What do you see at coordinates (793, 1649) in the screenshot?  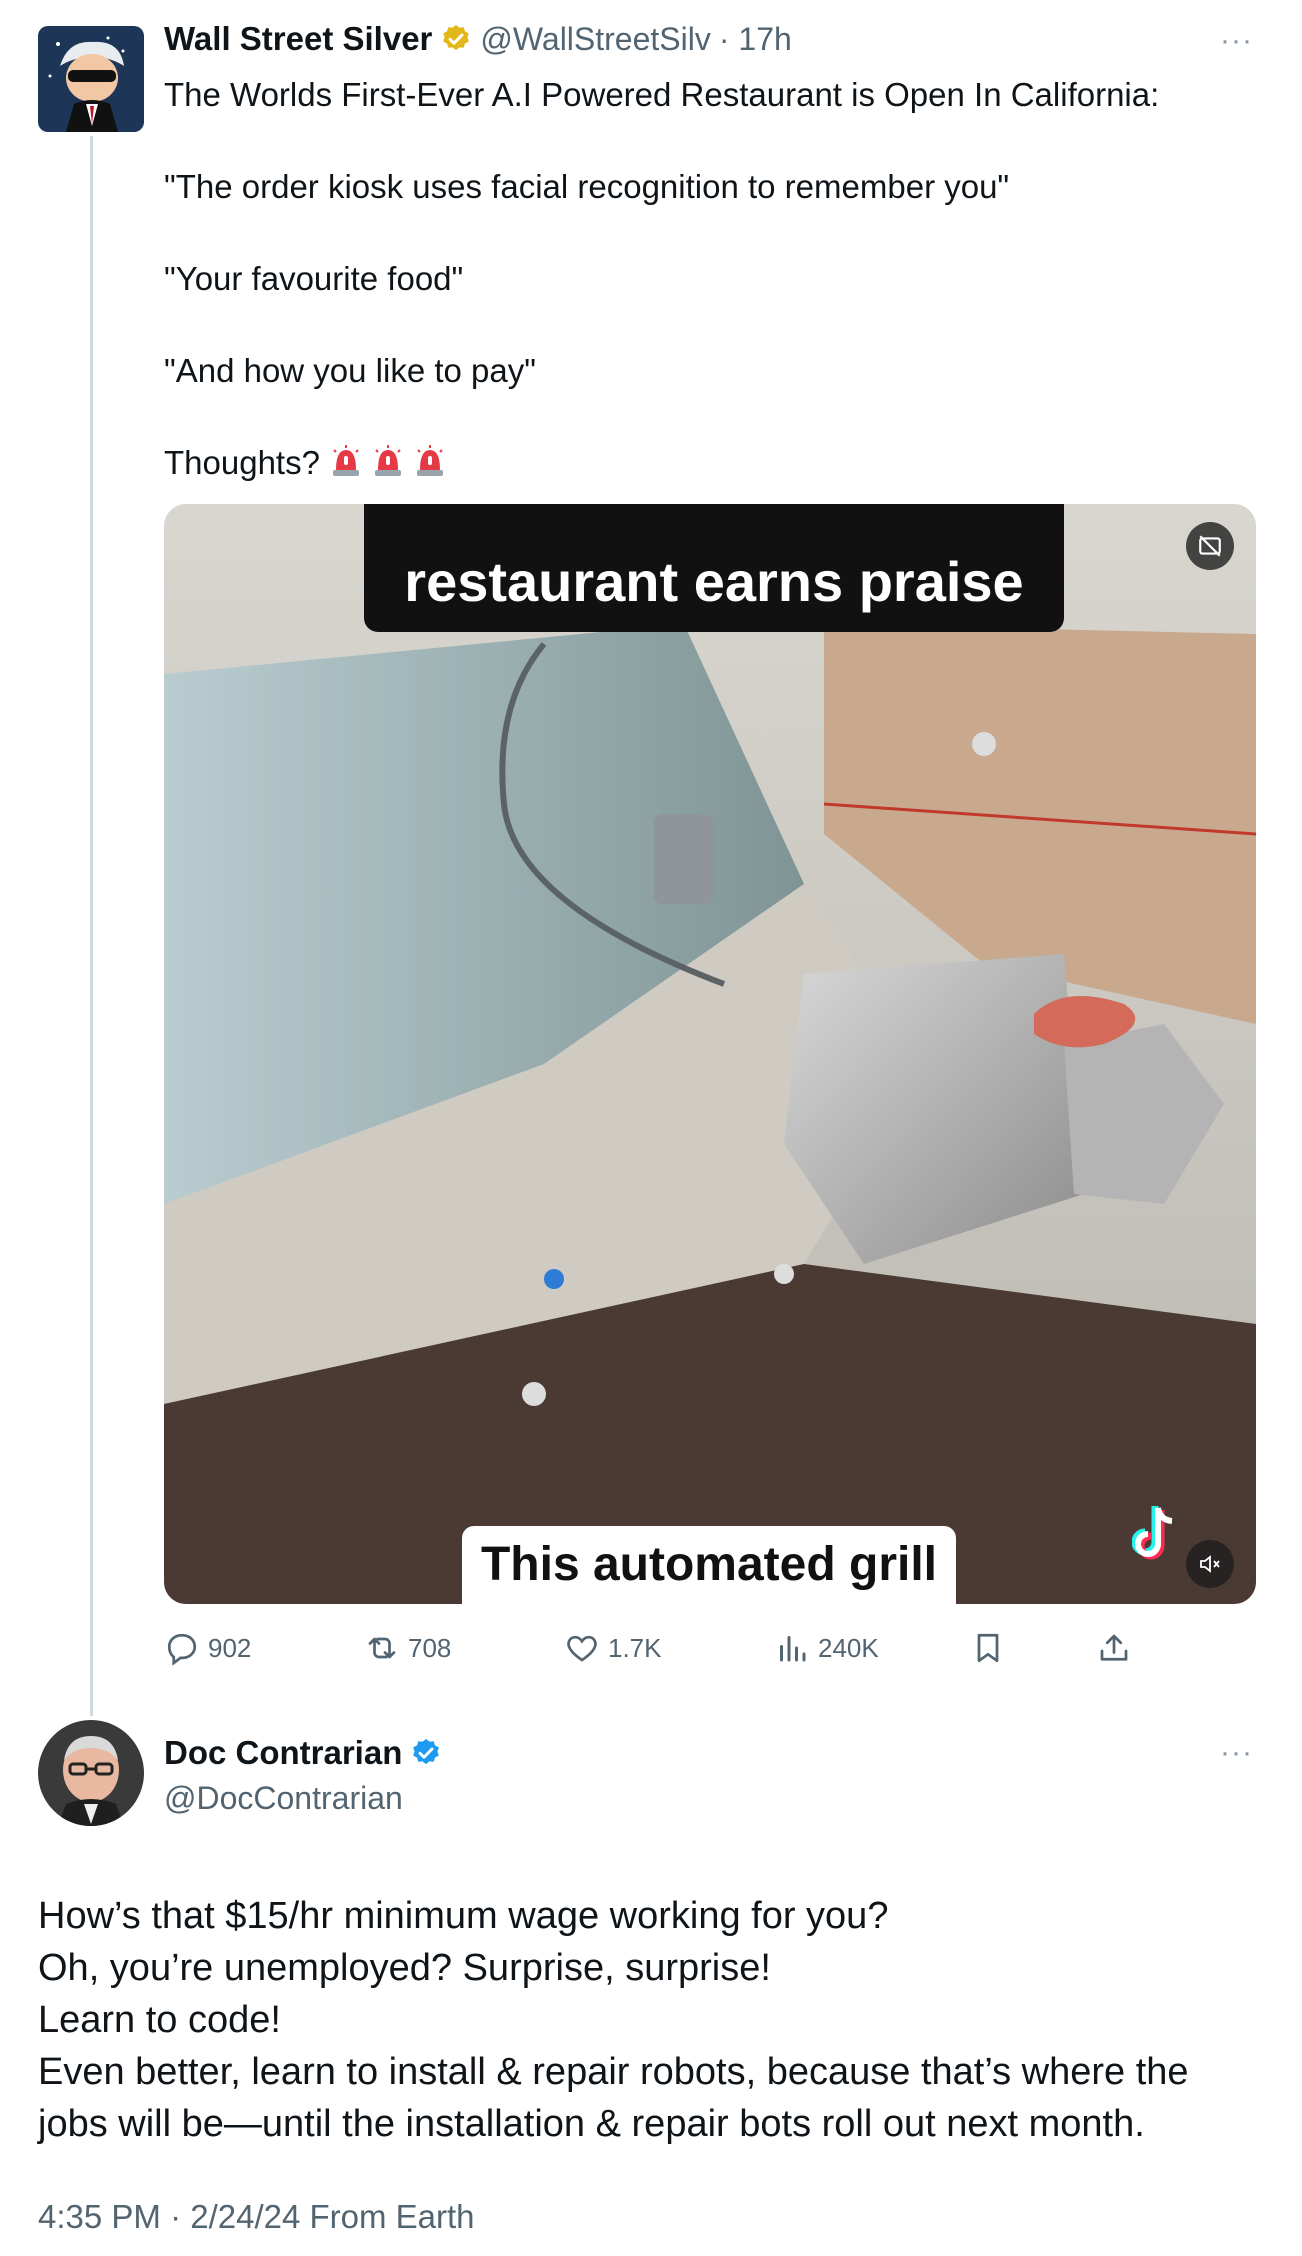 I see `analytics-icon` at bounding box center [793, 1649].